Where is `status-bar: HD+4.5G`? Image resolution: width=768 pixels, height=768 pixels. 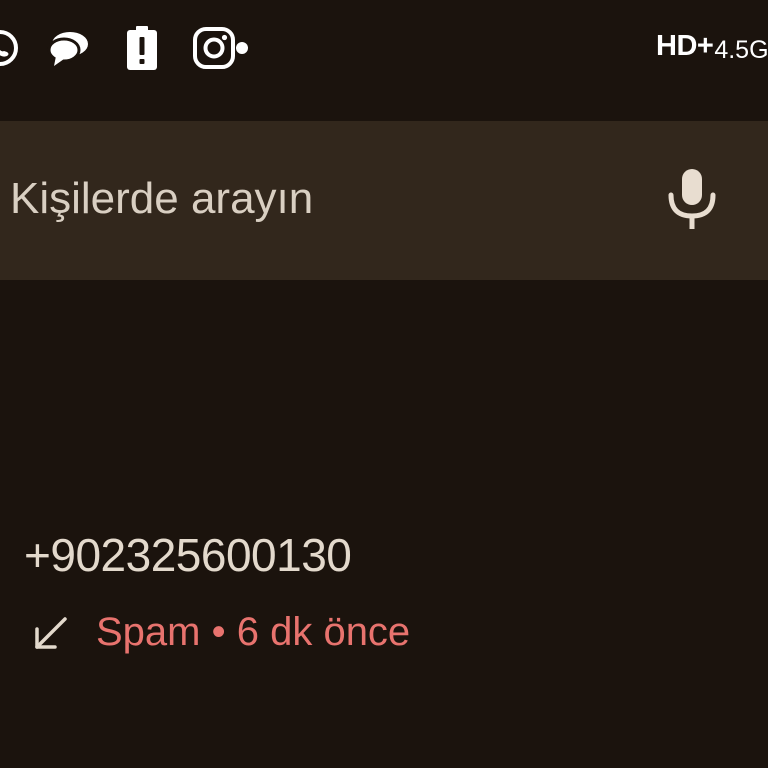 status-bar: HD+4.5G is located at coordinates (384, 48).